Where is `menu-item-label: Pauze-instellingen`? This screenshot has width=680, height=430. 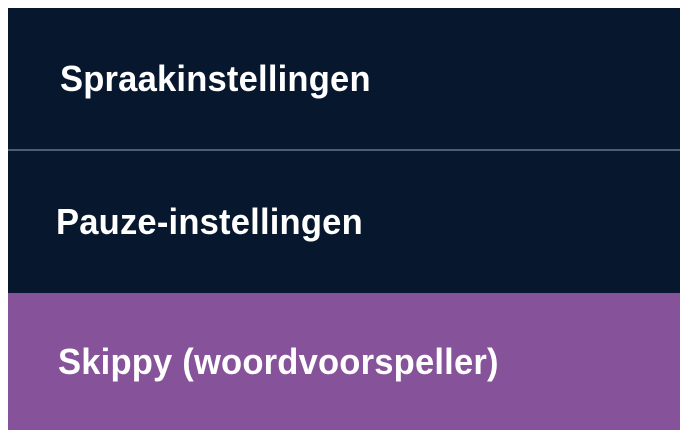 menu-item-label: Pauze-instellingen is located at coordinates (209, 221).